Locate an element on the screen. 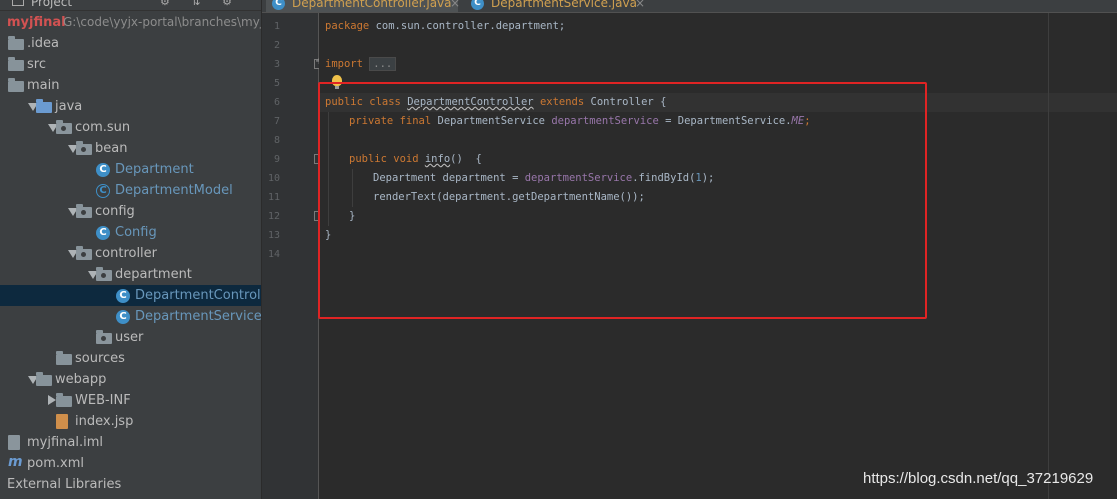 The width and height of the screenshot is (1117, 499). tree-item-label: controller is located at coordinates (126, 253).